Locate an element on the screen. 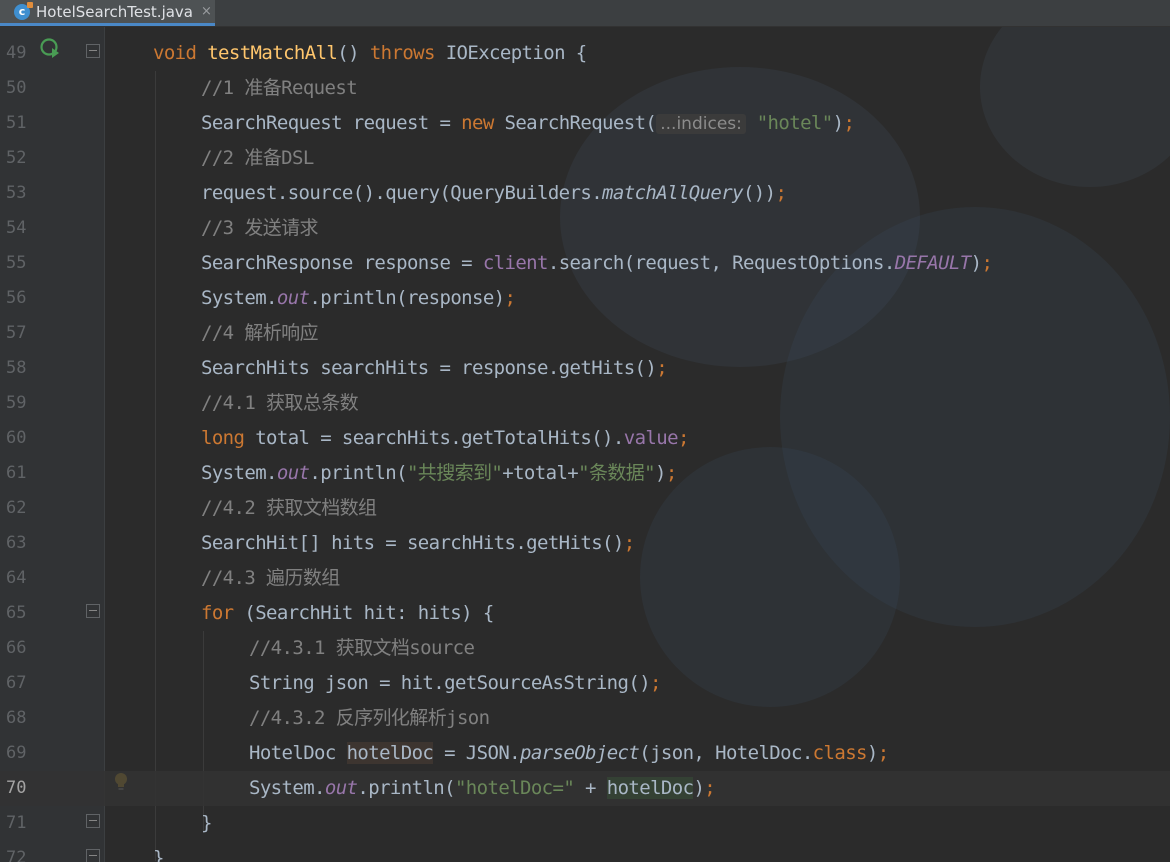  code-token: .println( is located at coordinates (406, 788).